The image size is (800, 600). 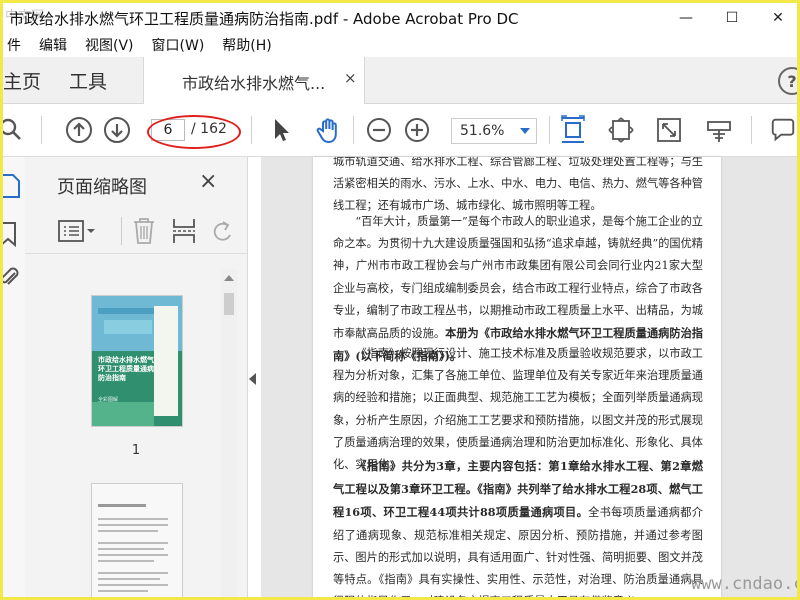 I want to click on menu-view: 视图(V), so click(x=109, y=45).